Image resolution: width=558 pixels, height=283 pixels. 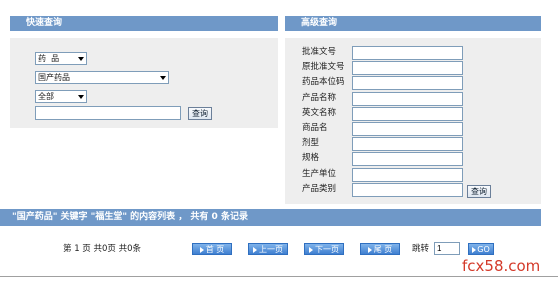 I want to click on category-select-value: 药 品, so click(x=49, y=58).